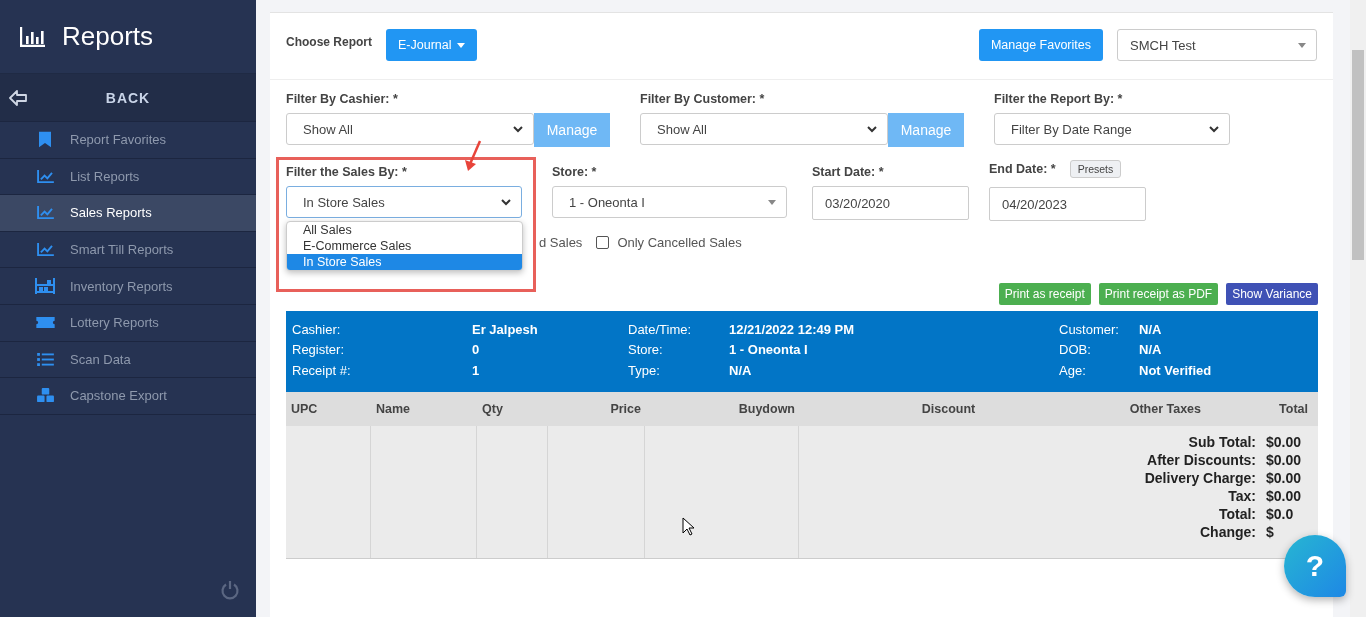  Describe the element at coordinates (1075, 351) in the screenshot. I see `info-label: DOB:` at that location.